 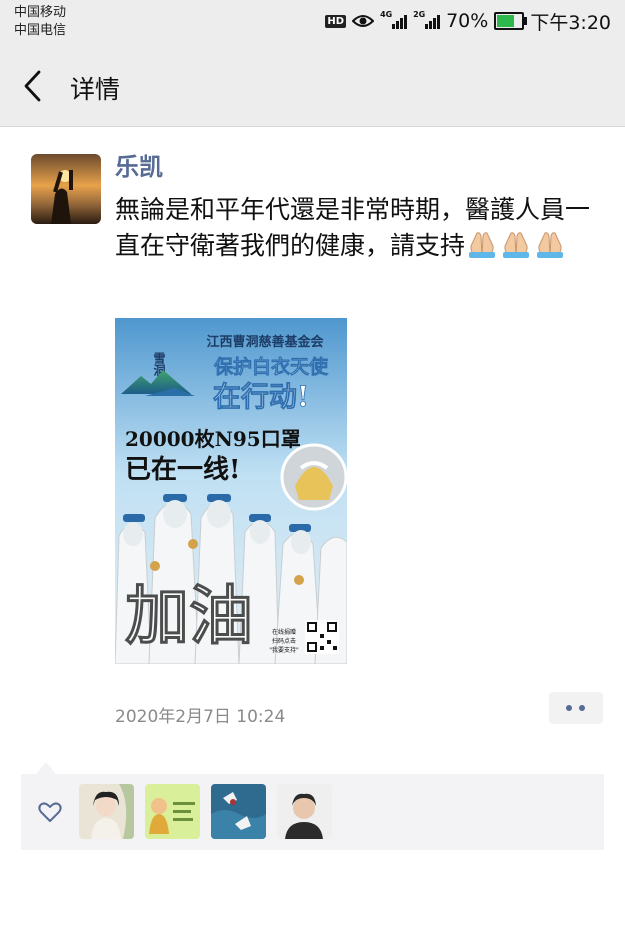 I want to click on signal-4g-icon: 4G, so click(x=394, y=19).